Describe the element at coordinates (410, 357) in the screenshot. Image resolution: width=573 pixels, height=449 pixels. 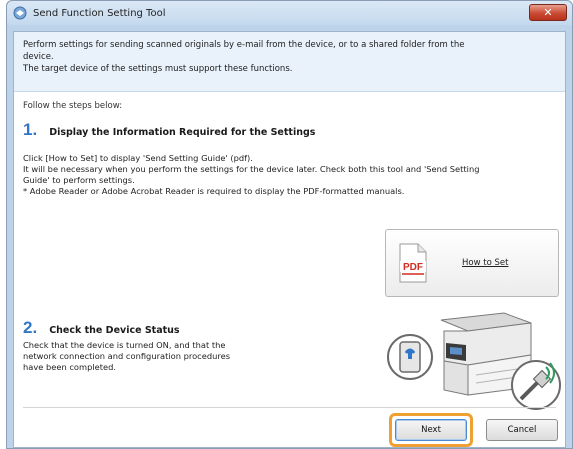
I see `power-button-icon` at that location.